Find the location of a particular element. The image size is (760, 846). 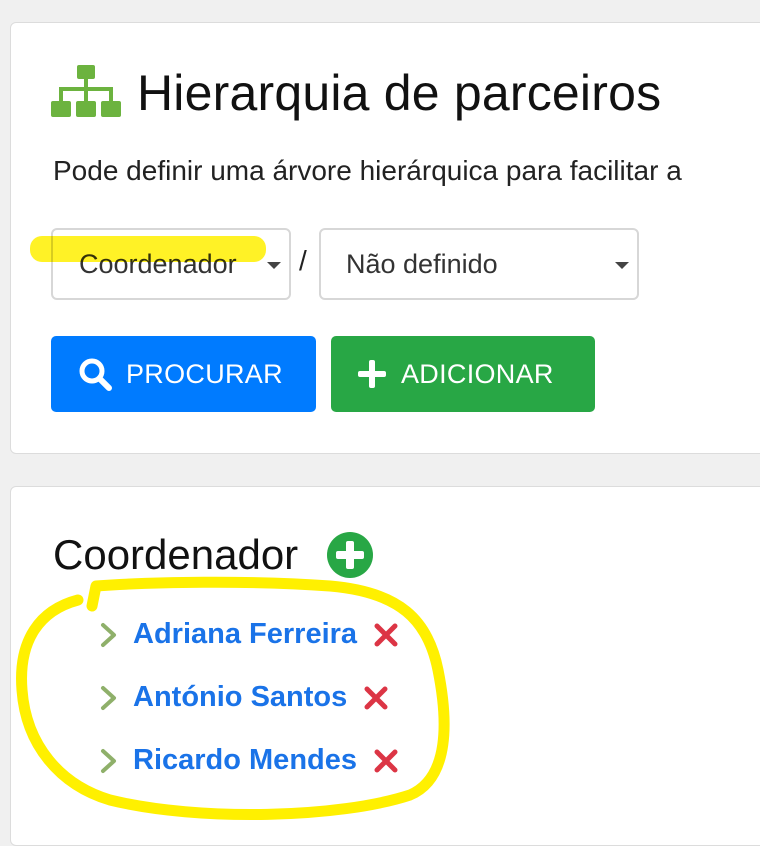

page-title: Hierarquia de parceiros is located at coordinates (399, 93).